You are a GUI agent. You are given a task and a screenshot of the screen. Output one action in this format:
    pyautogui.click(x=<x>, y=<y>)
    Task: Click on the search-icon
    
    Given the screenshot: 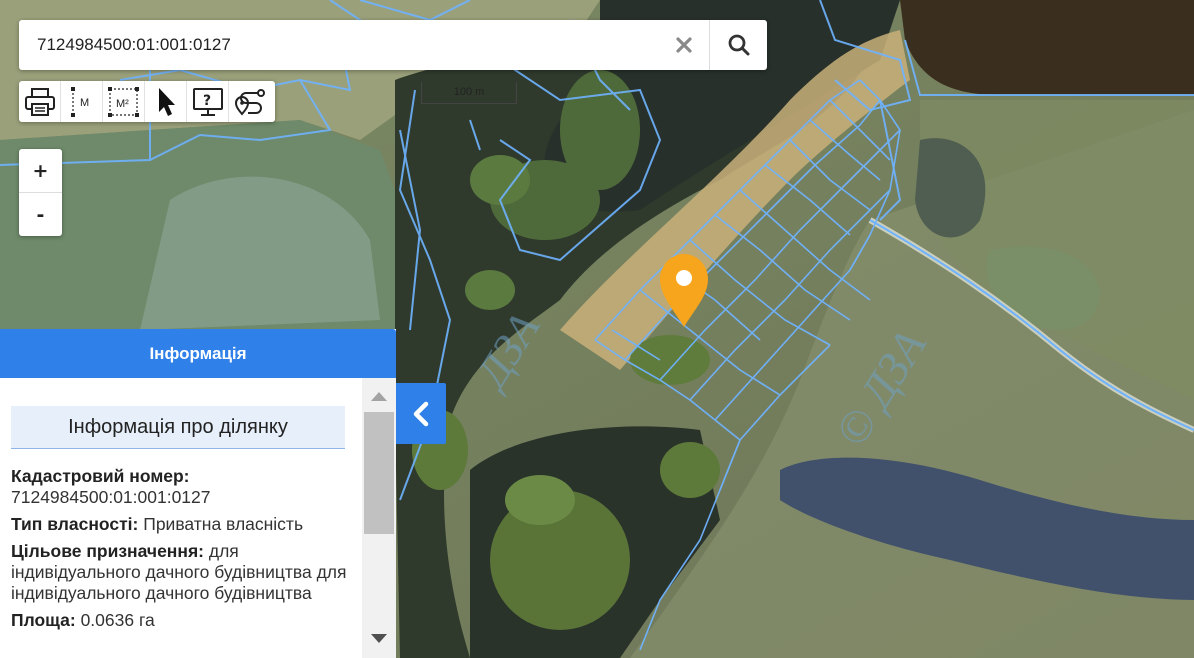 What is the action you would take?
    pyautogui.click(x=739, y=45)
    